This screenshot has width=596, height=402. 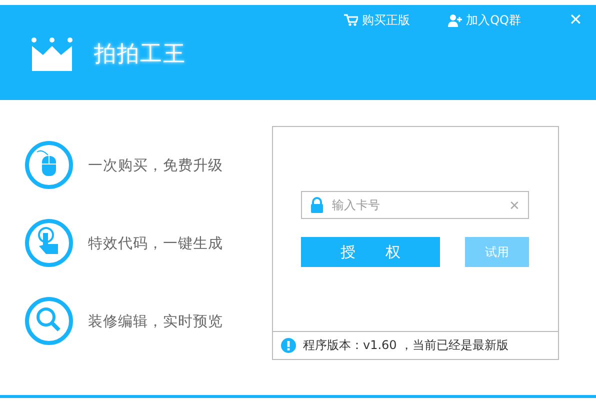 What do you see at coordinates (370, 252) in the screenshot?
I see `authorize-button: 授 权` at bounding box center [370, 252].